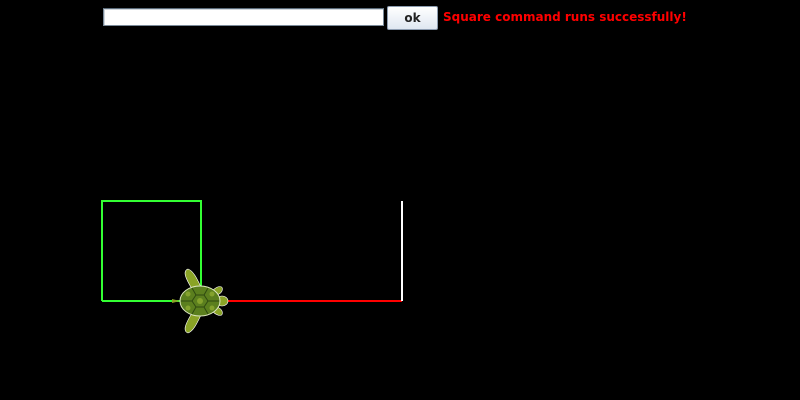 The width and height of the screenshot is (800, 400). Describe the element at coordinates (151, 251) in the screenshot. I see `green-square-path` at that location.